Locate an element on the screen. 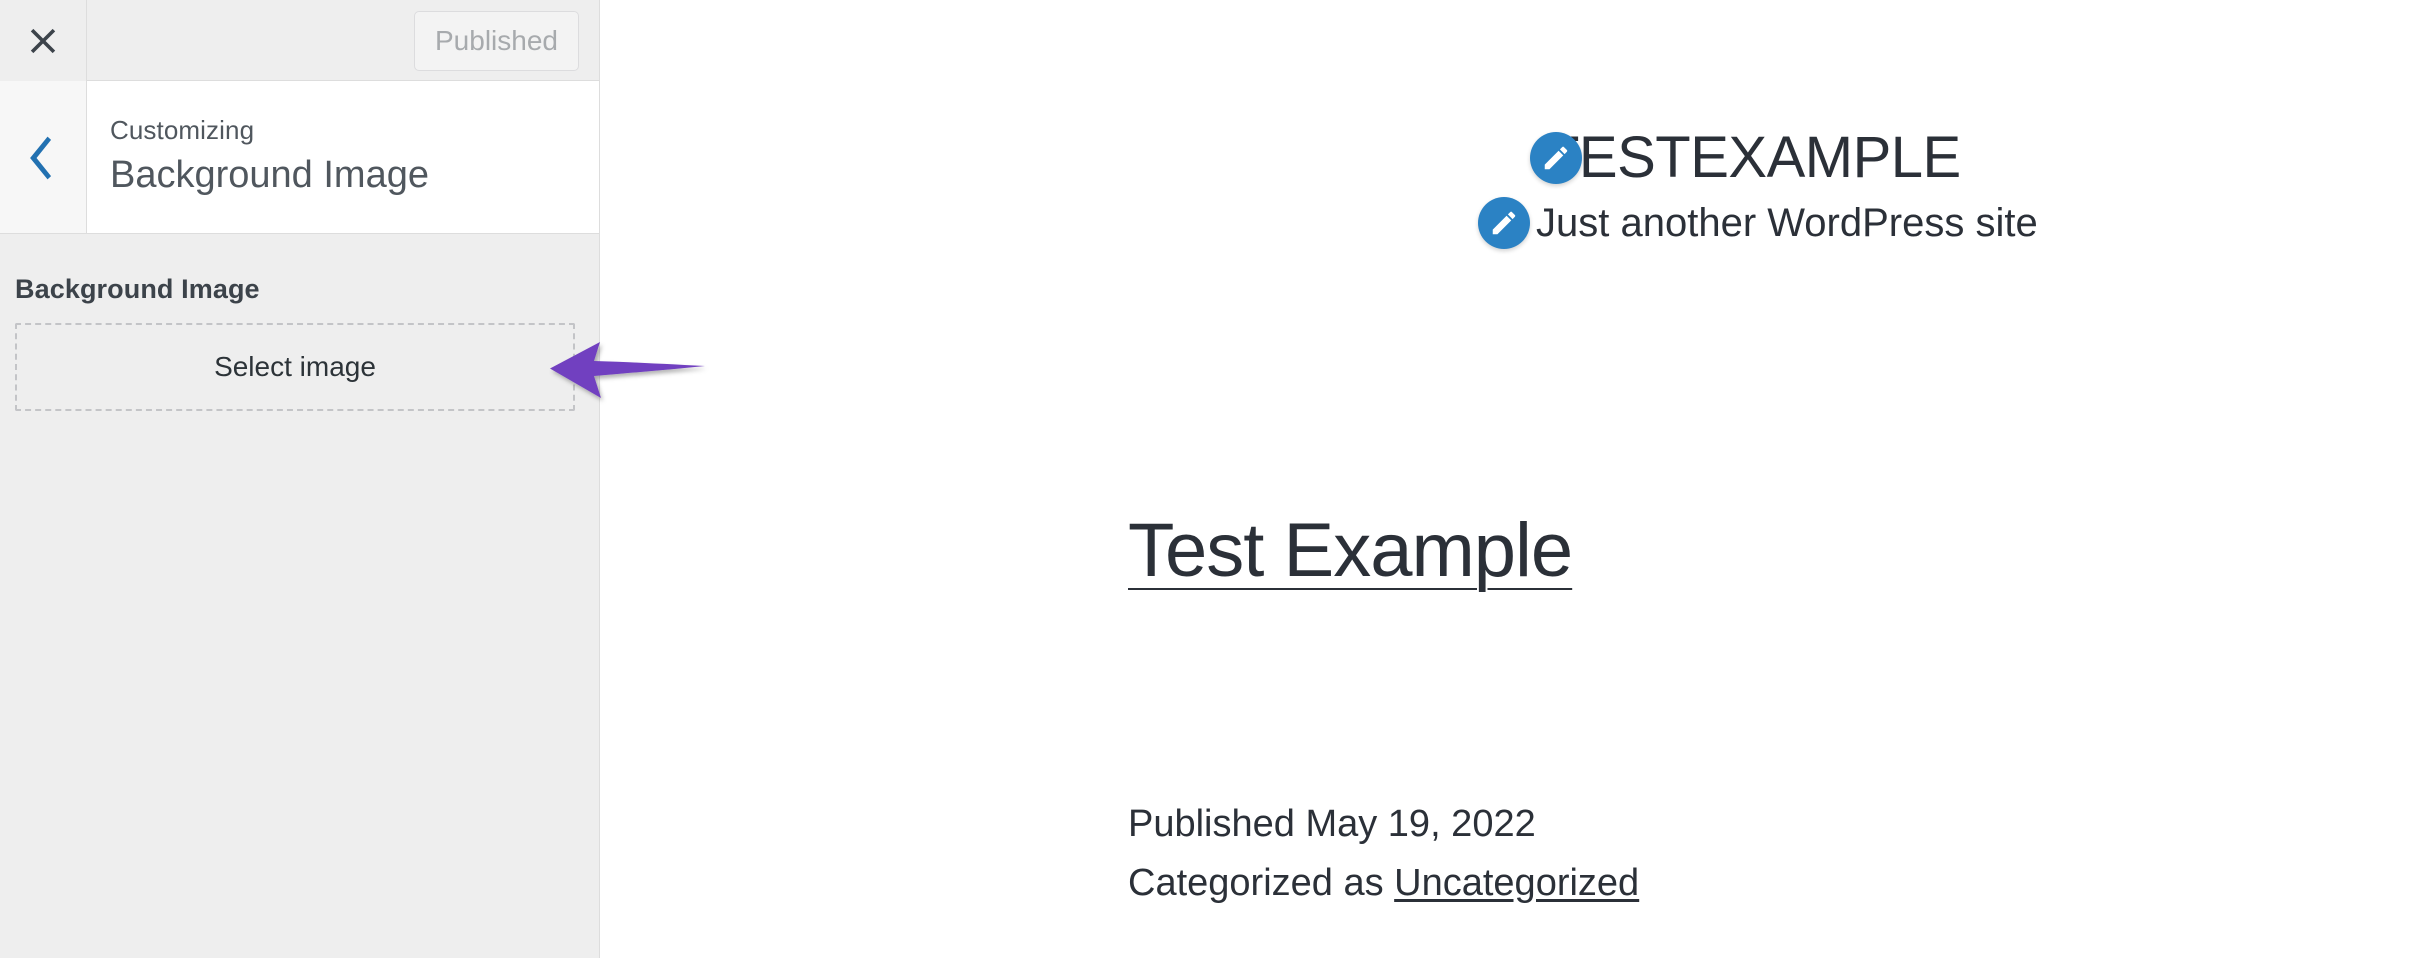 The height and width of the screenshot is (958, 2416). publish-button: Published is located at coordinates (496, 41).